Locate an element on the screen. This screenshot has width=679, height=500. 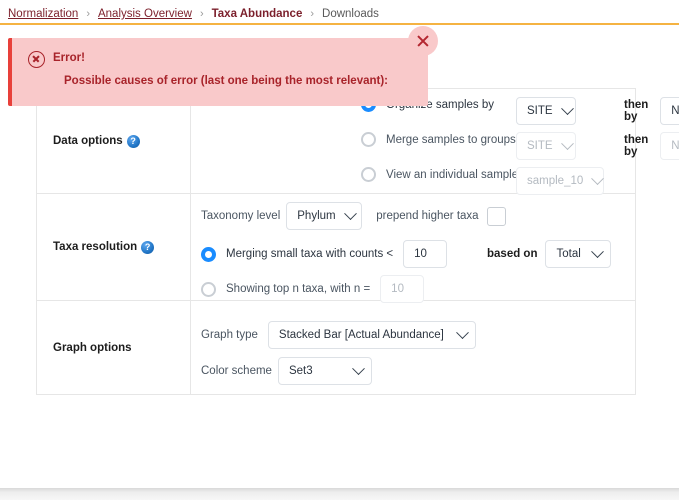
breadcrumb-item-analysis-overview: Analysis Overview is located at coordinates (145, 14).